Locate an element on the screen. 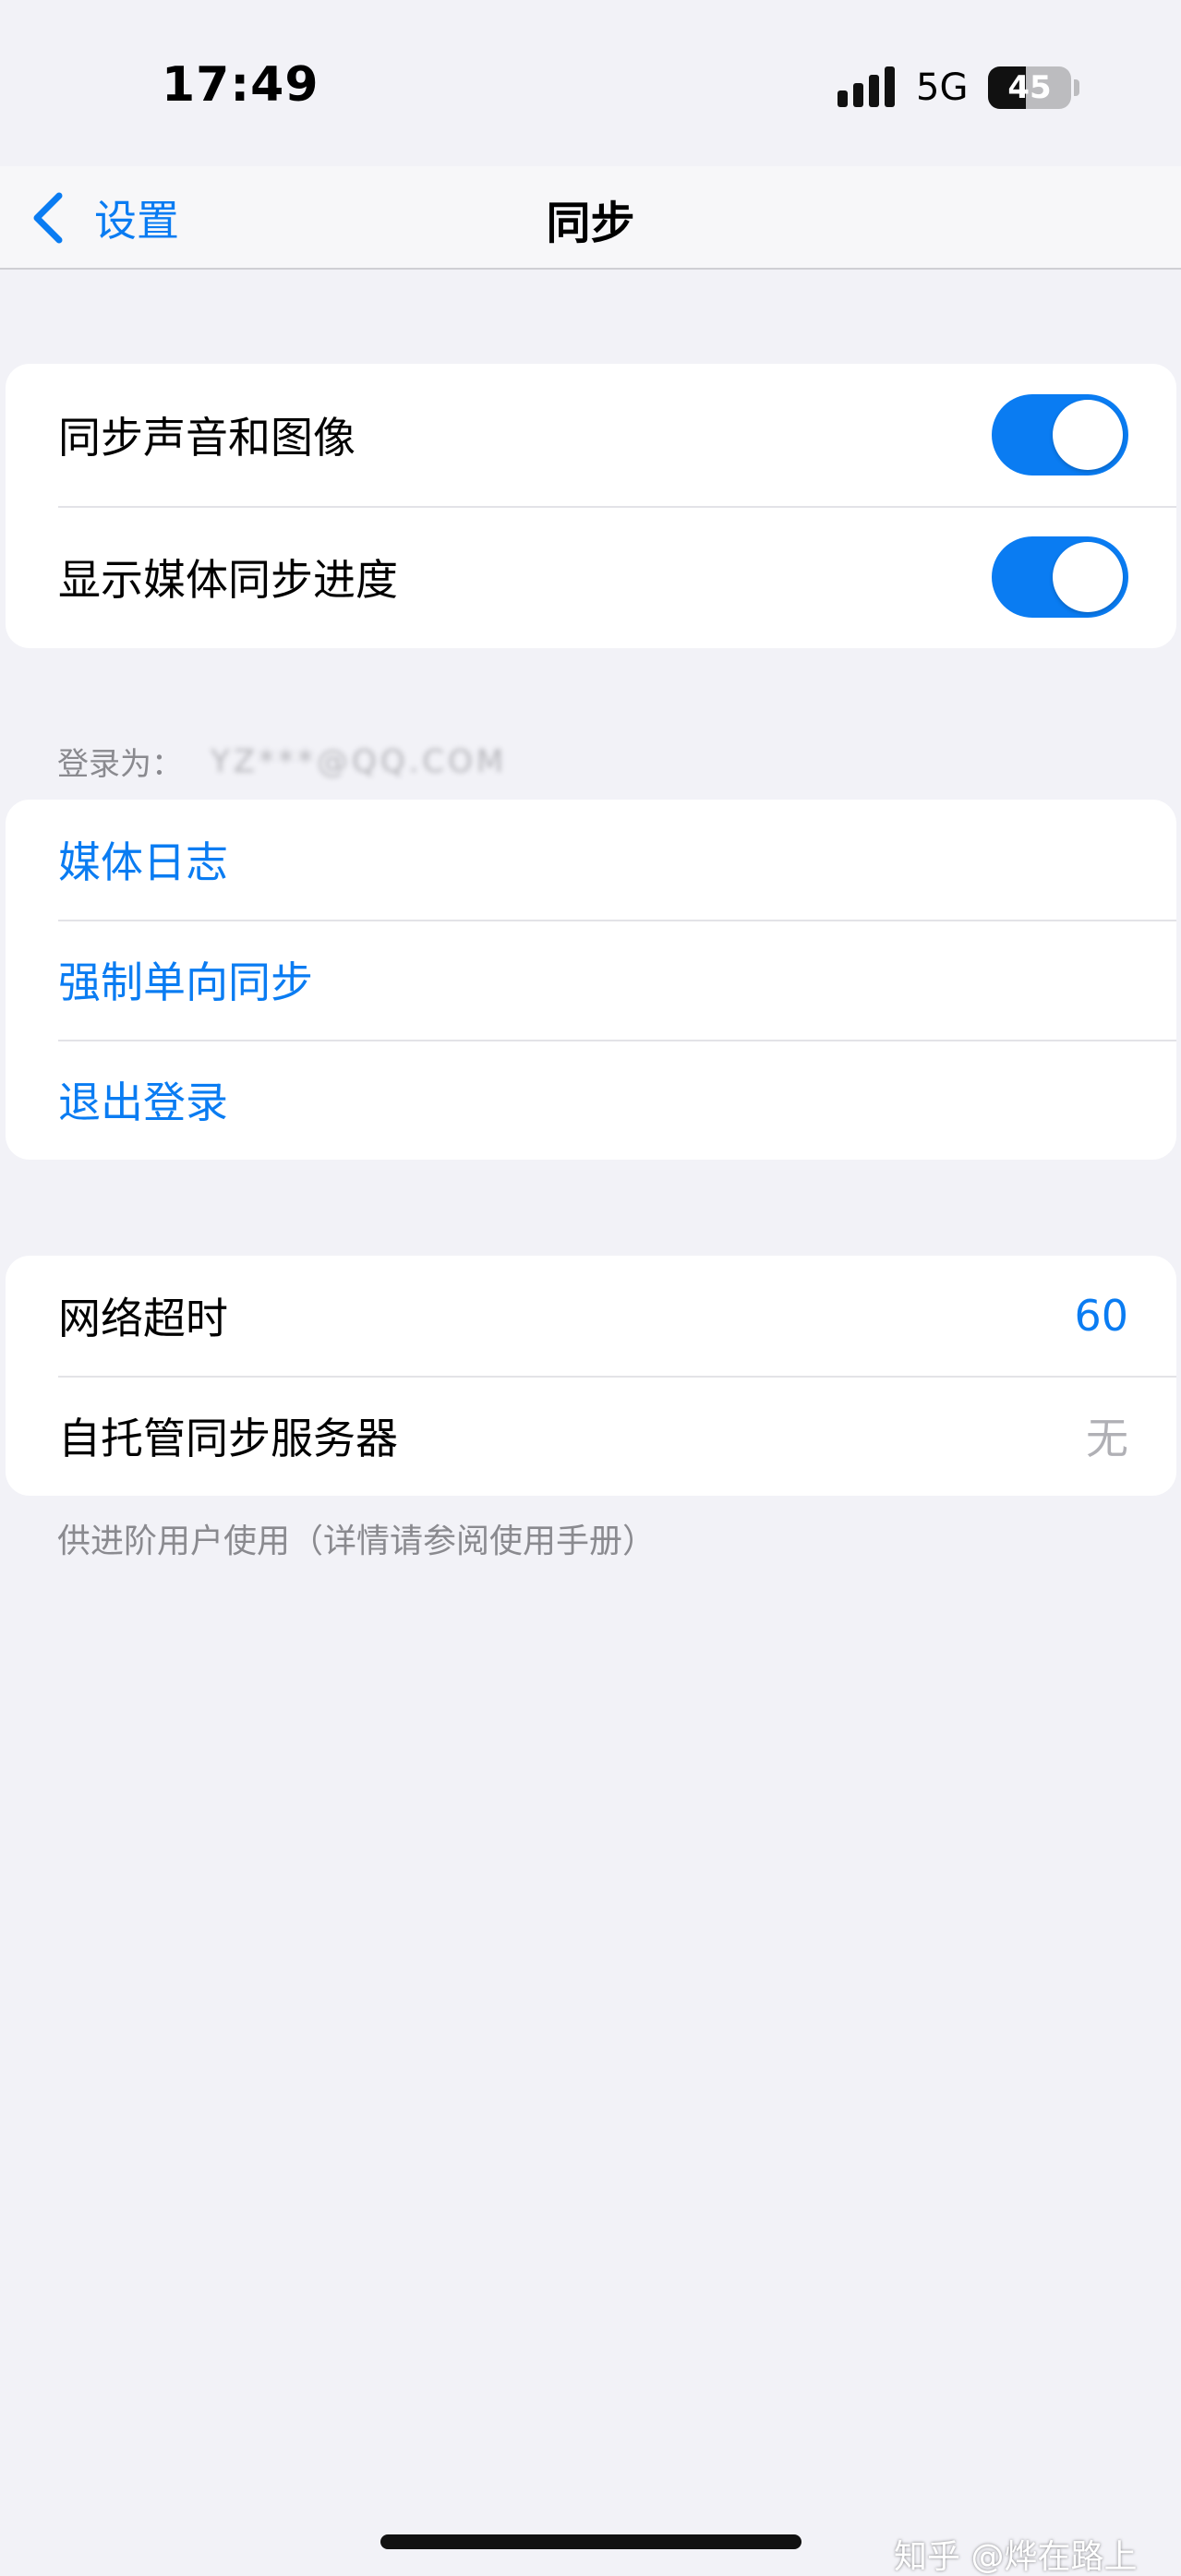 This screenshot has height=2576, width=1181. media-log-link: 媒体日志 is located at coordinates (593, 859).